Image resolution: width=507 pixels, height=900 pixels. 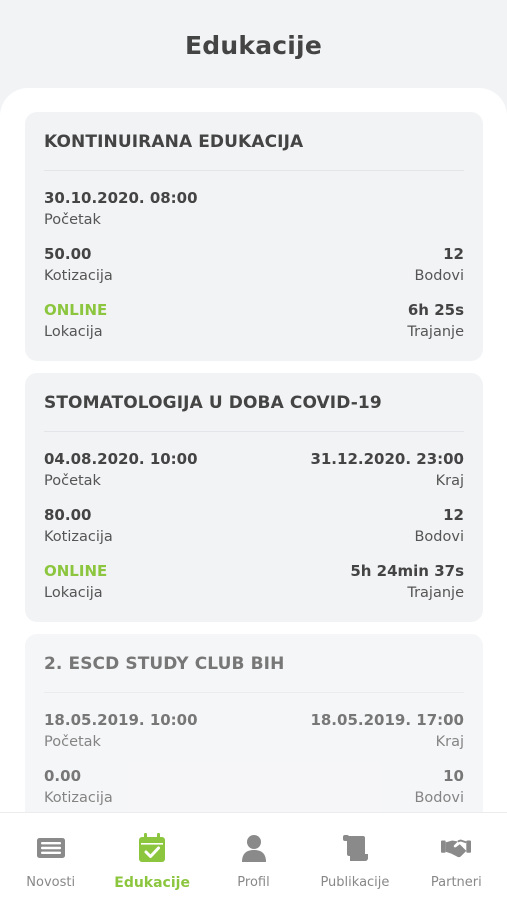 What do you see at coordinates (253, 882) in the screenshot?
I see `tab-label: Profil` at bounding box center [253, 882].